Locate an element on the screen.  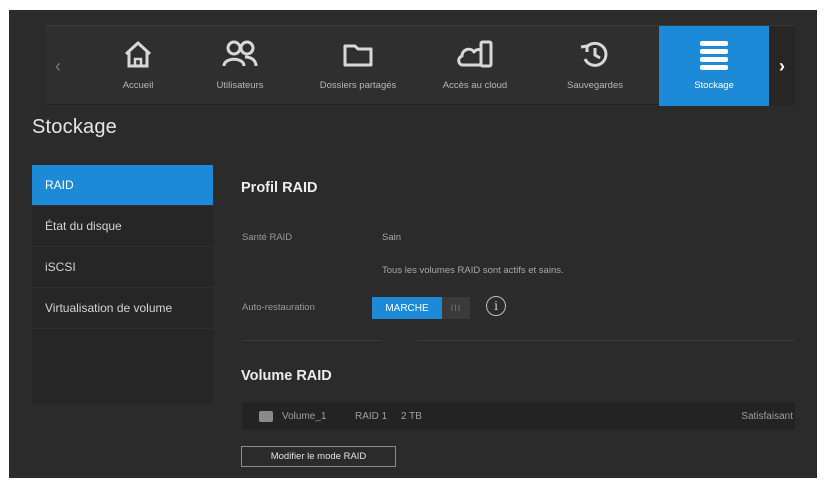
auto-restore-toggle: MARCHE III is located at coordinates (421, 308).